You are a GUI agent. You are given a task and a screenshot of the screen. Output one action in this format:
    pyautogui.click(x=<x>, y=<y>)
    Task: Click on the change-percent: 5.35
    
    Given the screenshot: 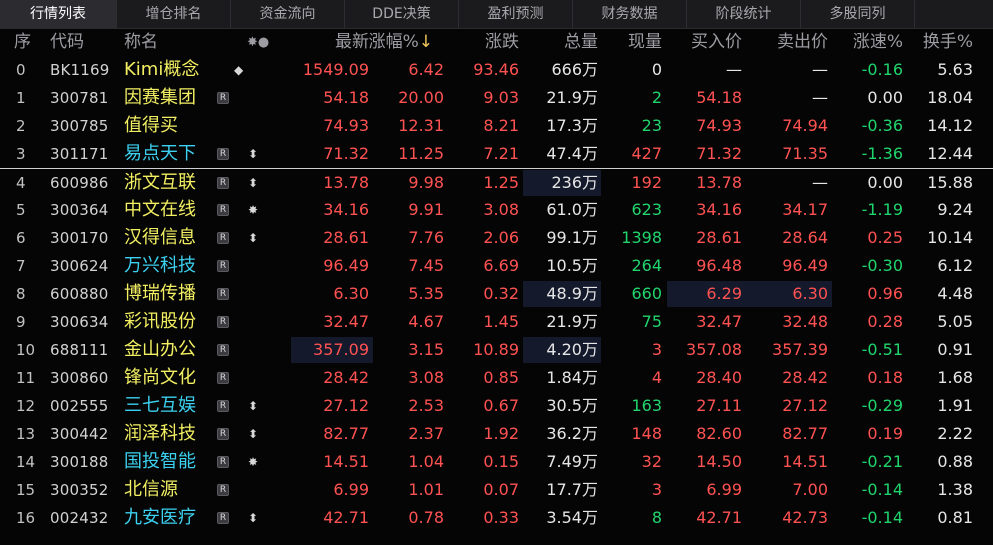 What is the action you would take?
    pyautogui.click(x=426, y=293)
    